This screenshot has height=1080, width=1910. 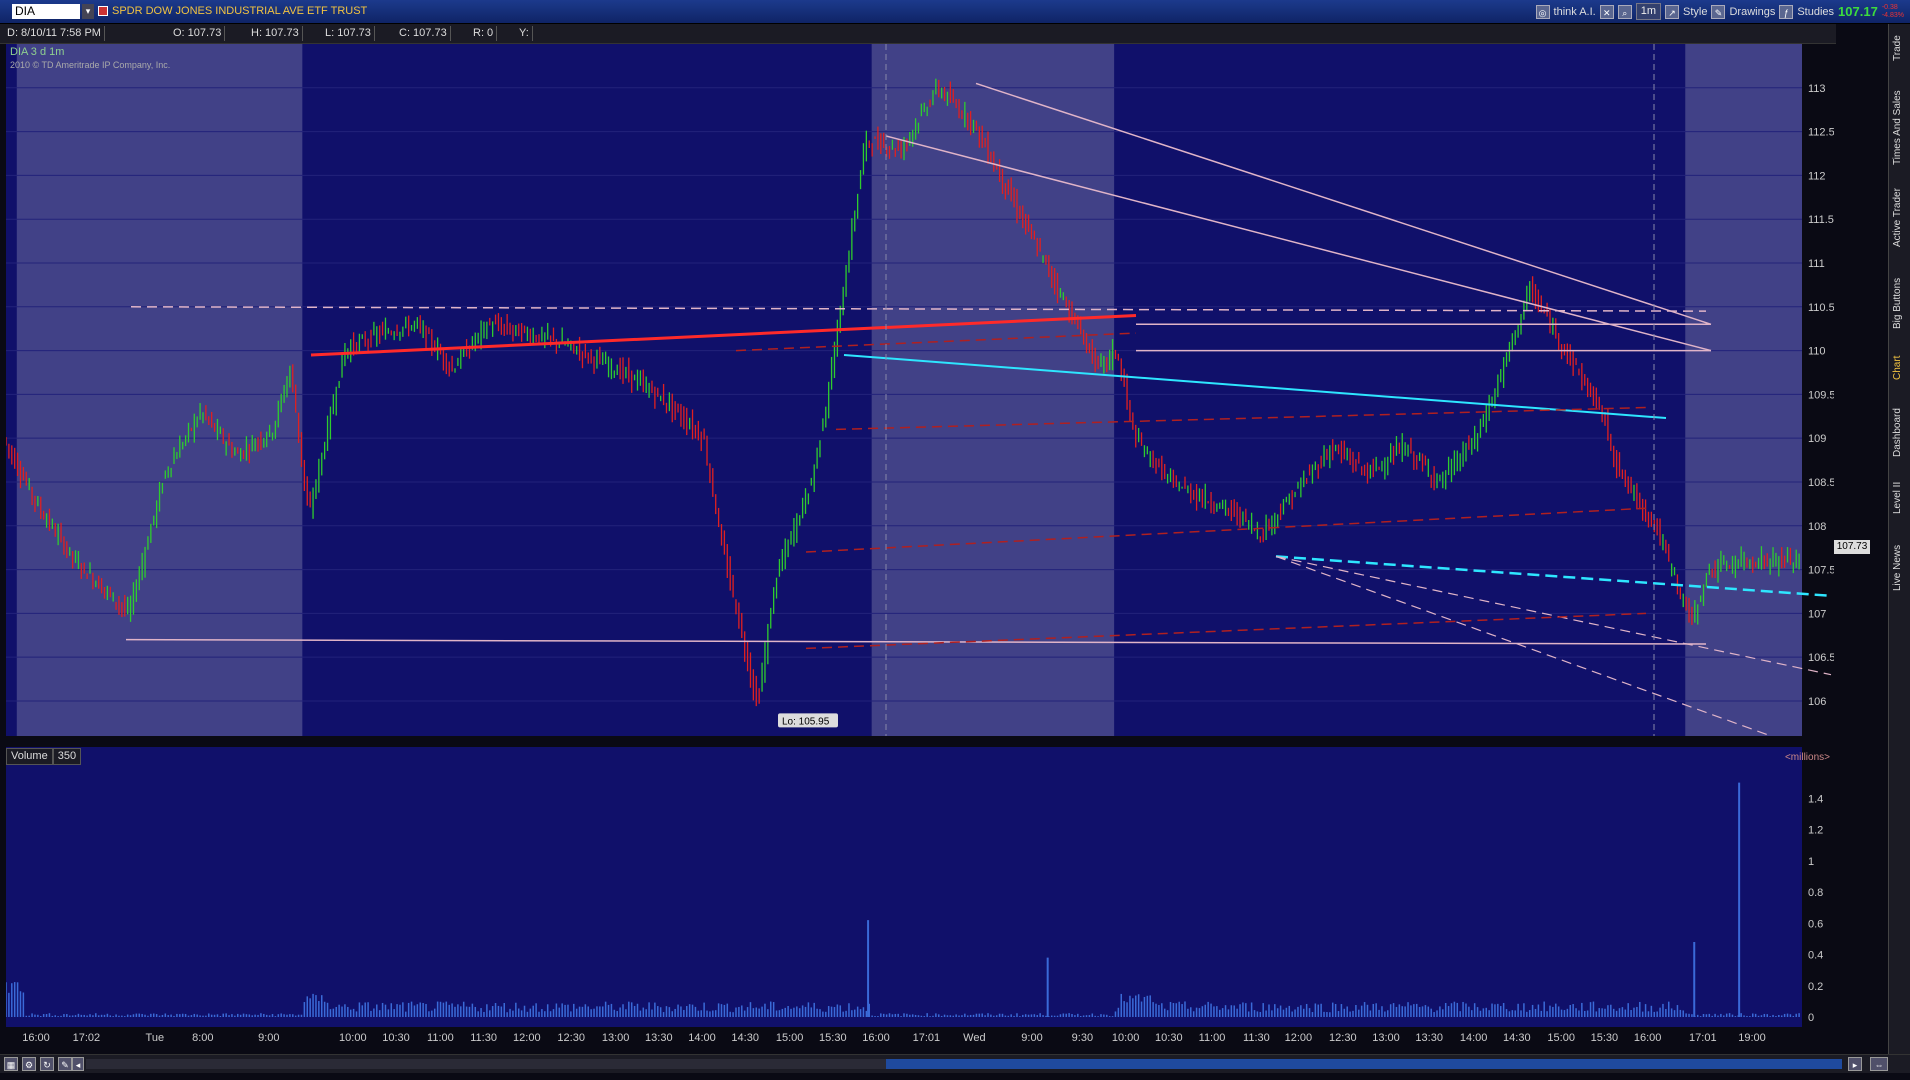 I want to click on info-y: Y:, so click(x=524, y=33).